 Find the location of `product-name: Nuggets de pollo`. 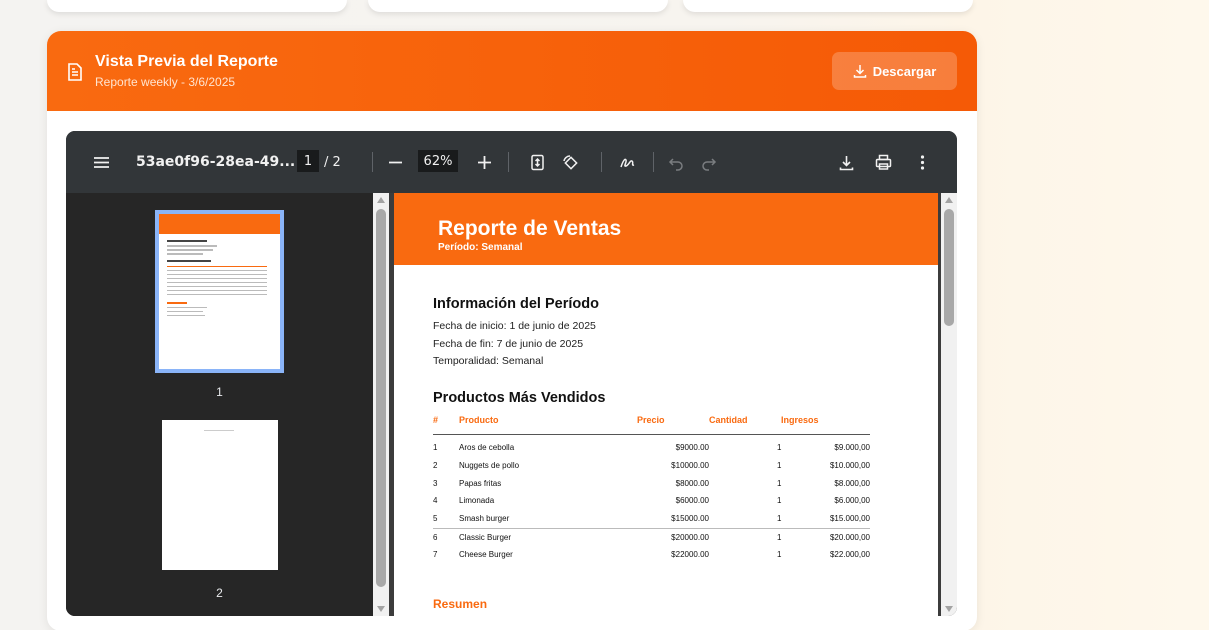

product-name: Nuggets de pollo is located at coordinates (489, 465).